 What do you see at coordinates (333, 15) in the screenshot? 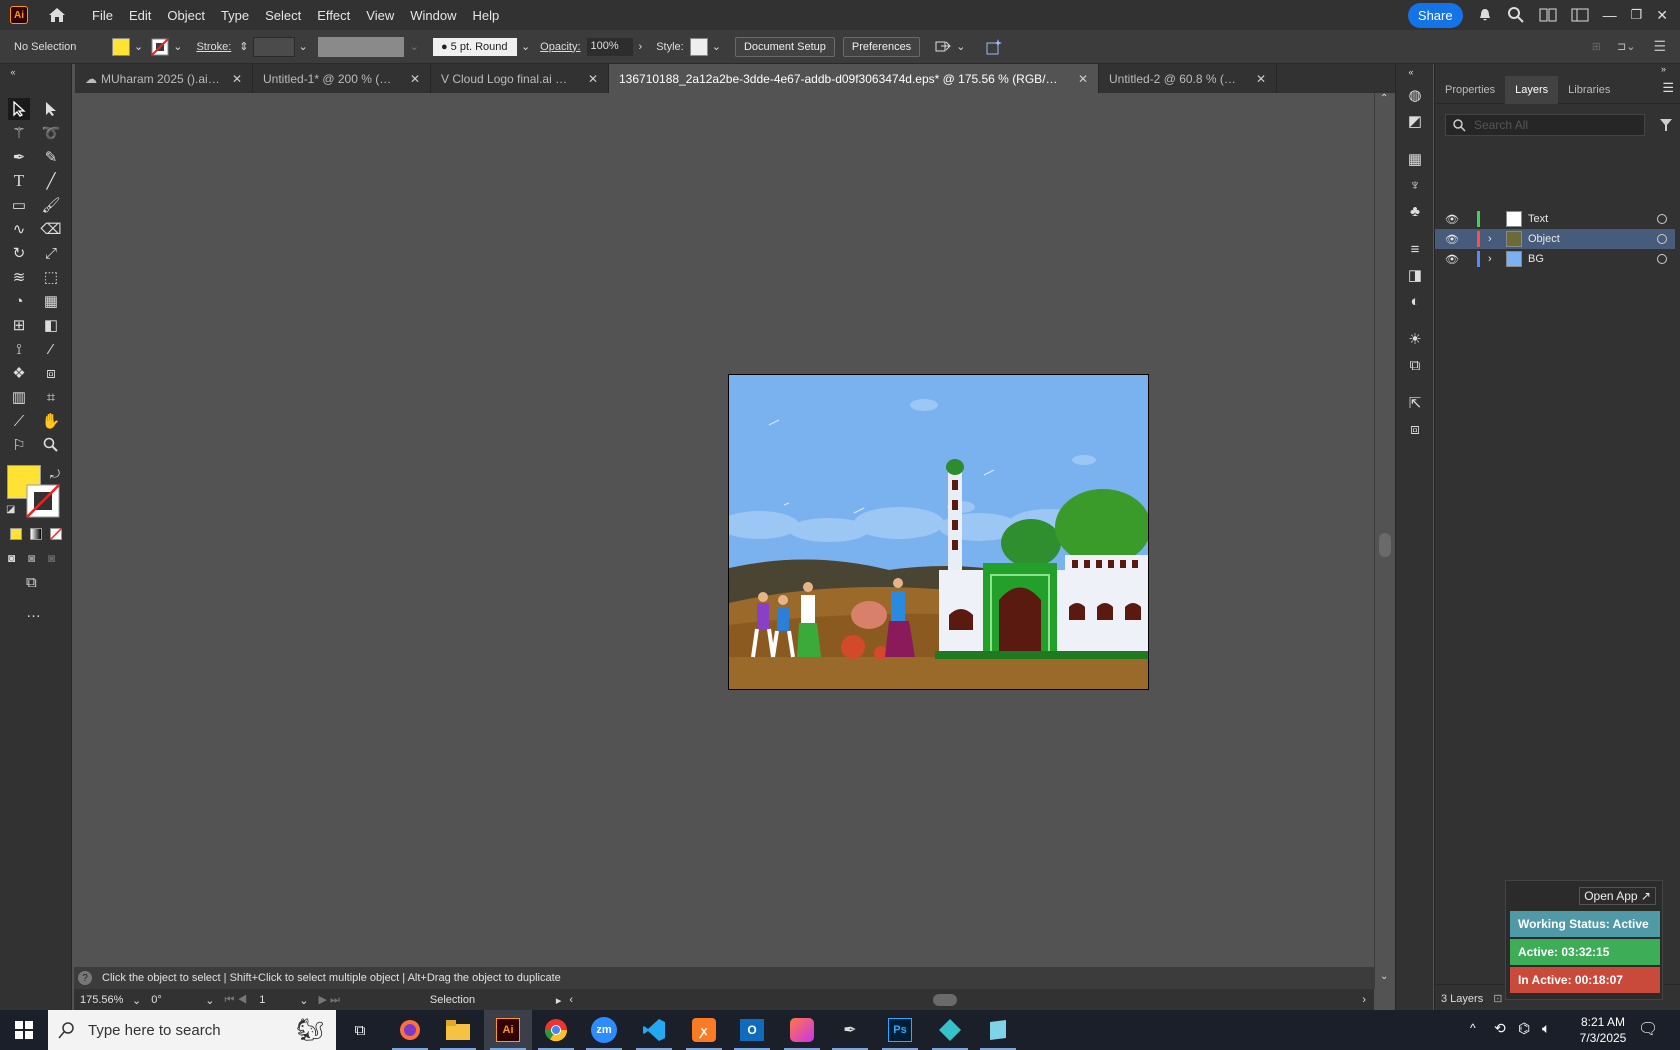
I see `menu-effect: Effect` at bounding box center [333, 15].